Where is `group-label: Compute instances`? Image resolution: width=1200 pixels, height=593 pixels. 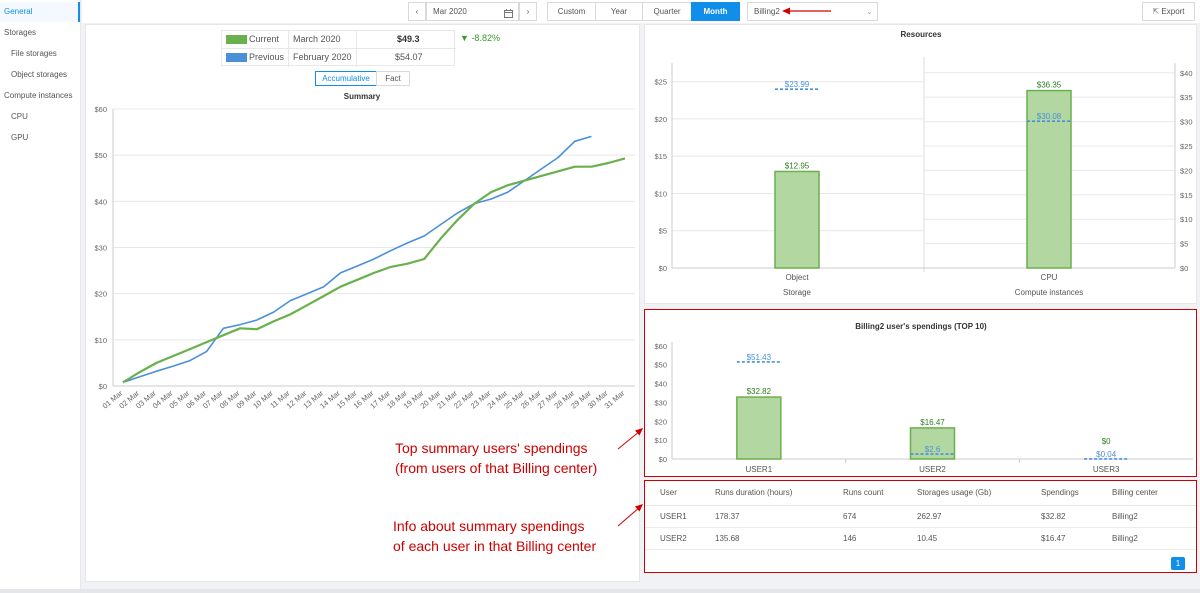 group-label: Compute instances is located at coordinates (1049, 292).